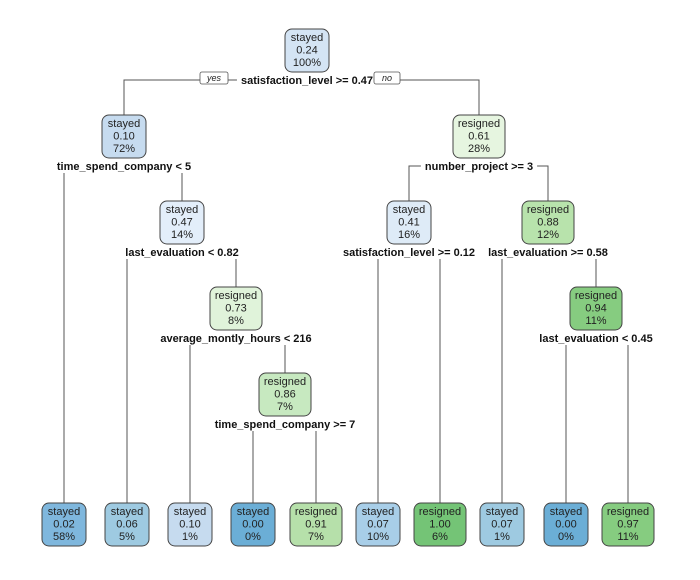 Image resolution: width=700 pixels, height=580 pixels. I want to click on split-rule-n11: time_spend_company >= 7, so click(285, 425).